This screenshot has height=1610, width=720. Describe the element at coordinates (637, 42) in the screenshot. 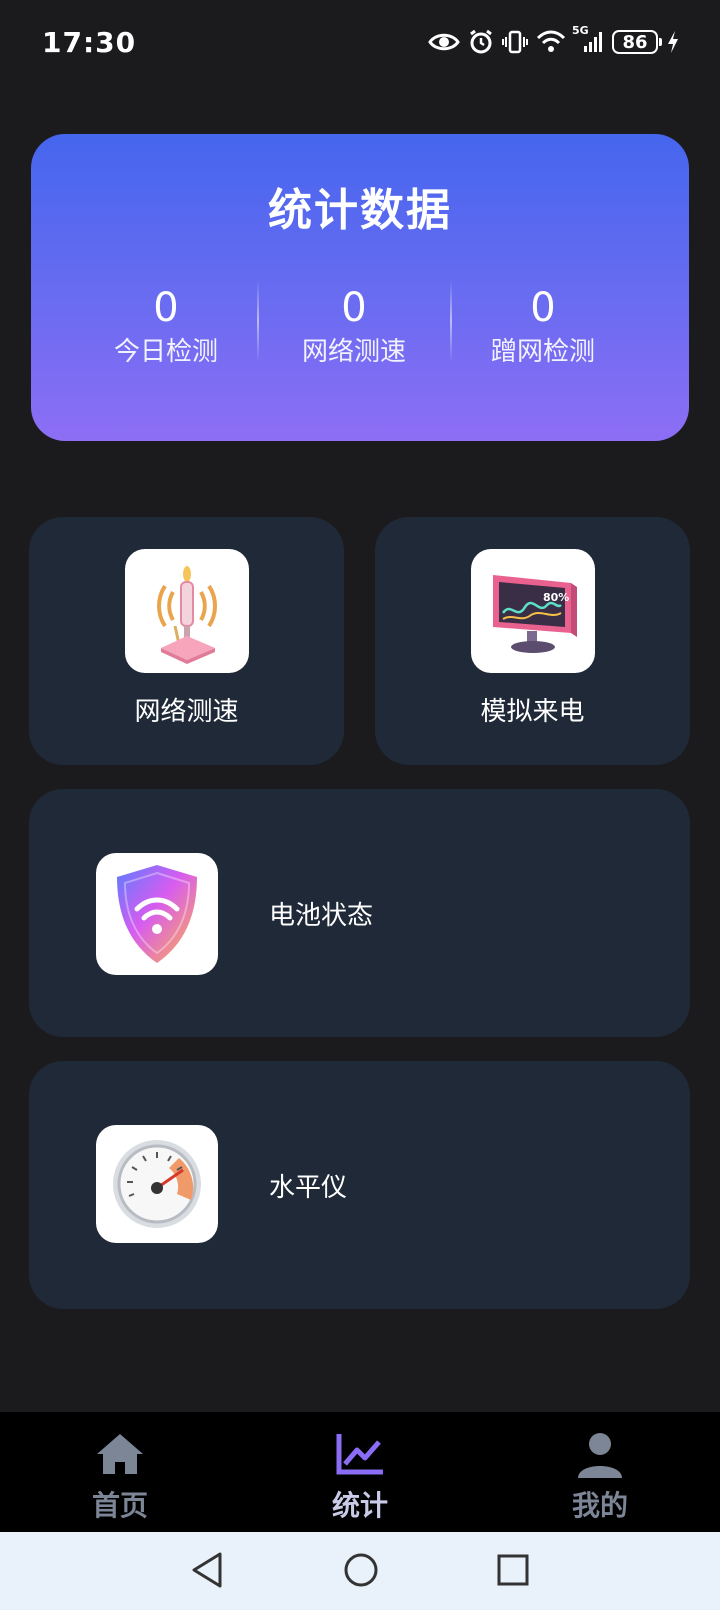

I see `battery-icon: 86` at that location.